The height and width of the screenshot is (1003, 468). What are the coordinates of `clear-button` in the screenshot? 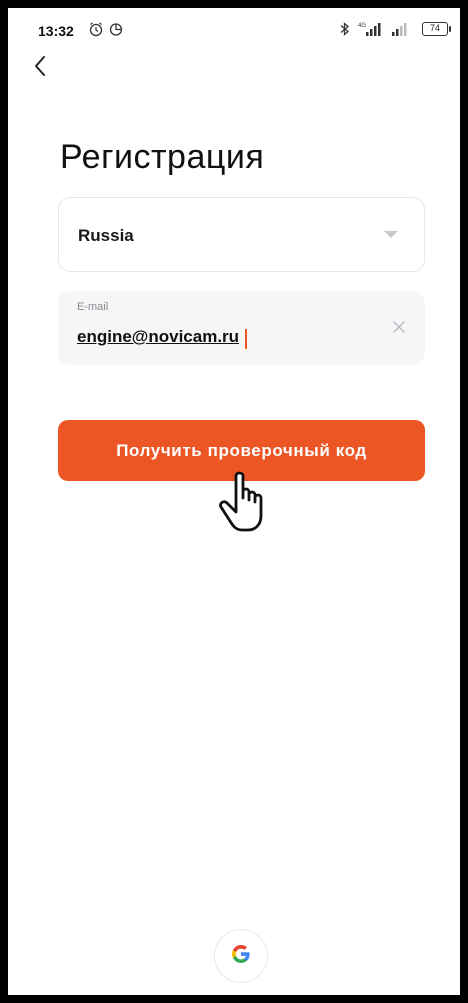 It's located at (399, 329).